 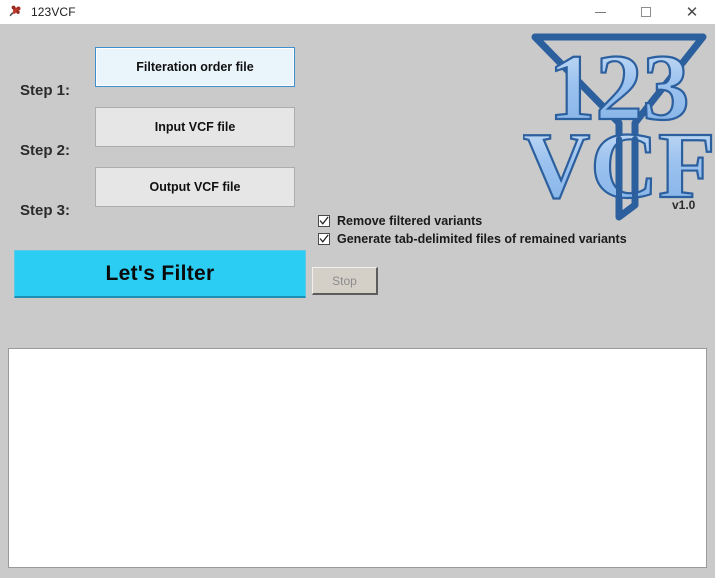 What do you see at coordinates (15, 12) in the screenshot?
I see `app-icon` at bounding box center [15, 12].